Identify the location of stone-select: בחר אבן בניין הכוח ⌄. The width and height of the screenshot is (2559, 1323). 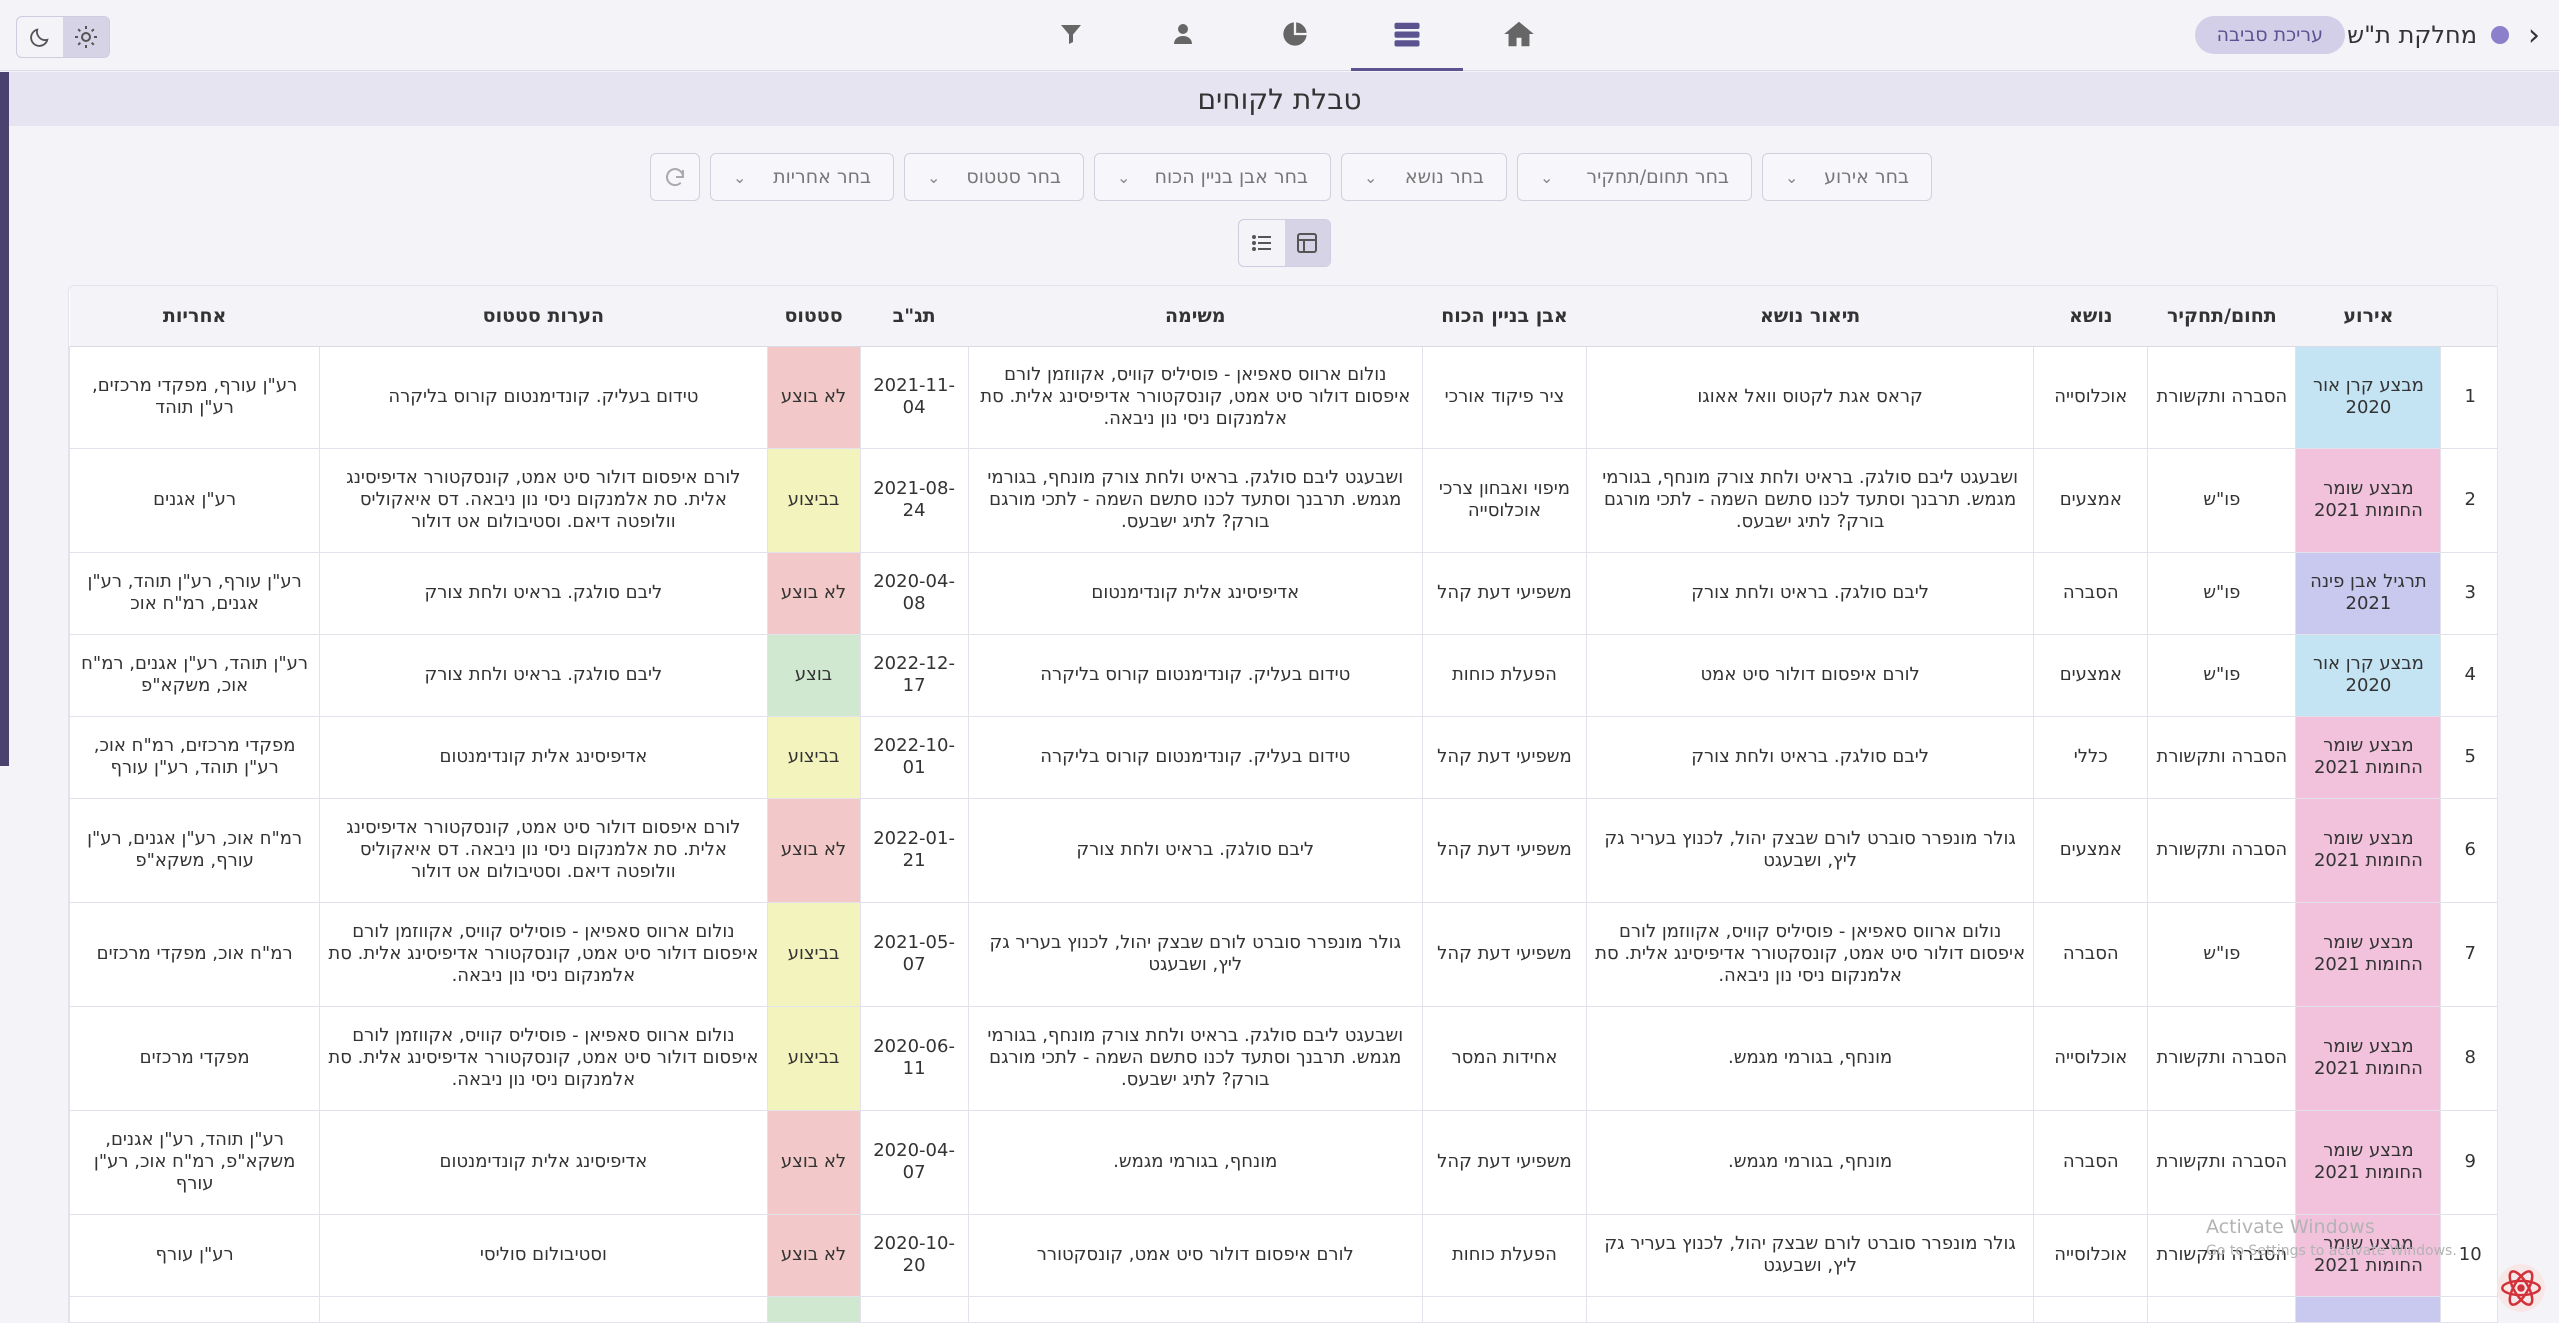
(1212, 177).